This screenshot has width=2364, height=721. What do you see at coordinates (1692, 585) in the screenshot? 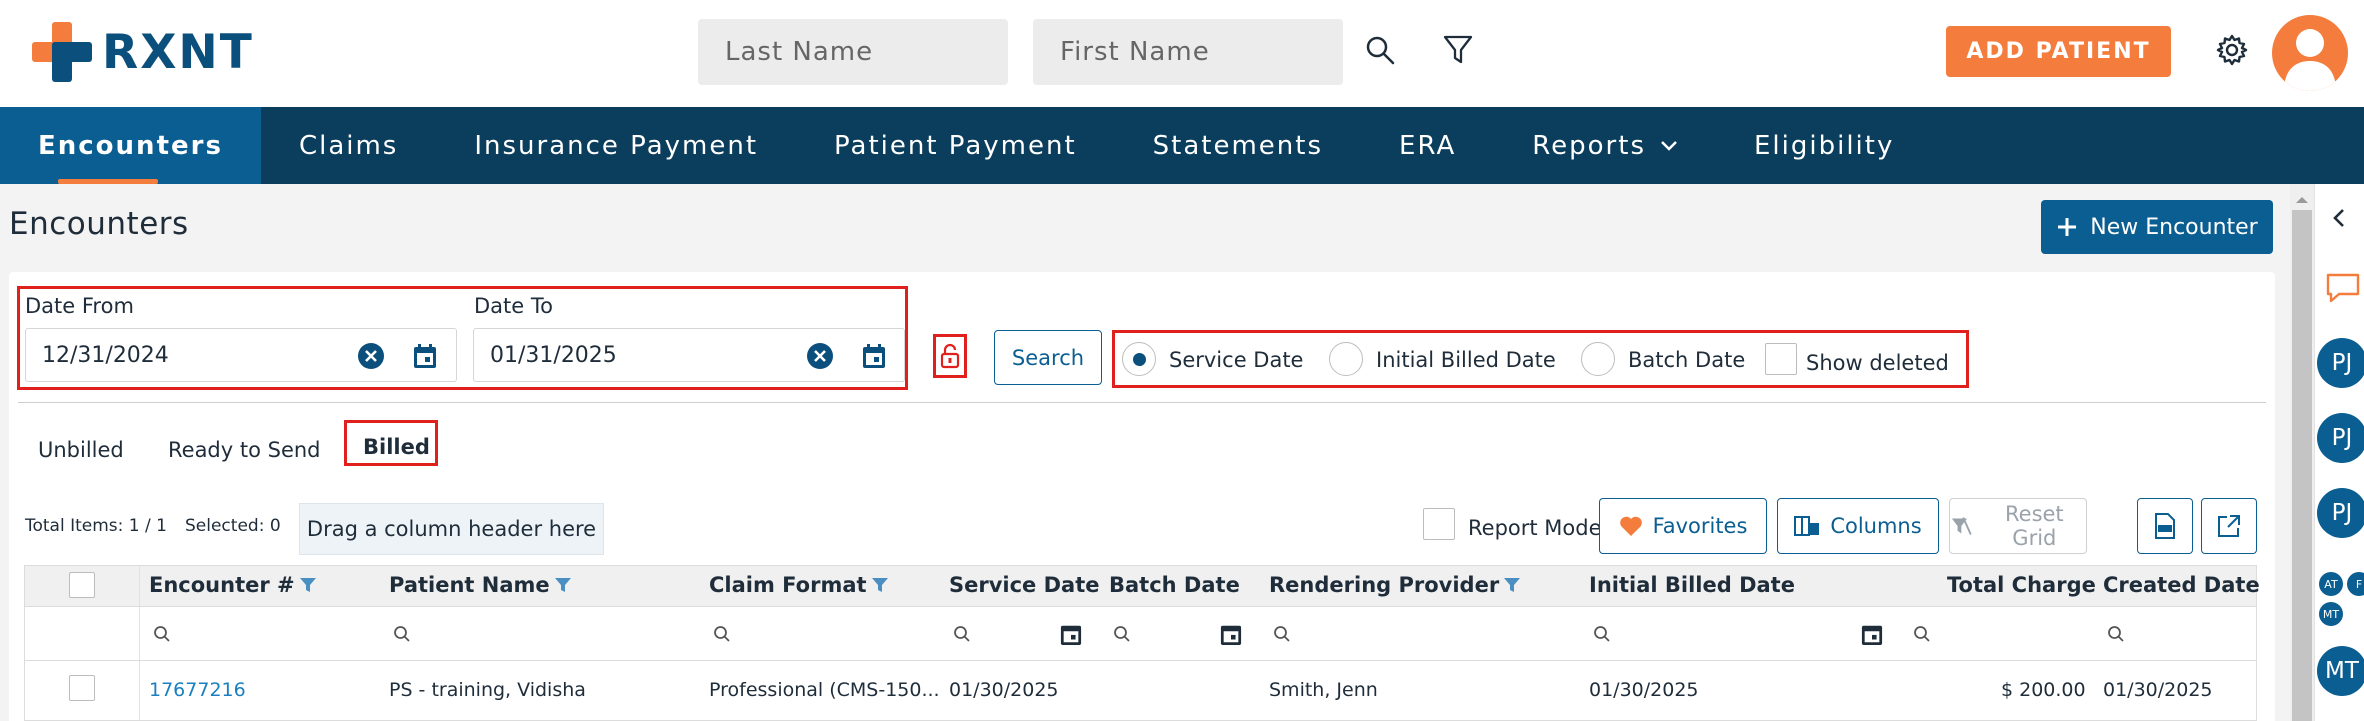
I see `col-initial-billed-date: Initial Billed Date` at bounding box center [1692, 585].